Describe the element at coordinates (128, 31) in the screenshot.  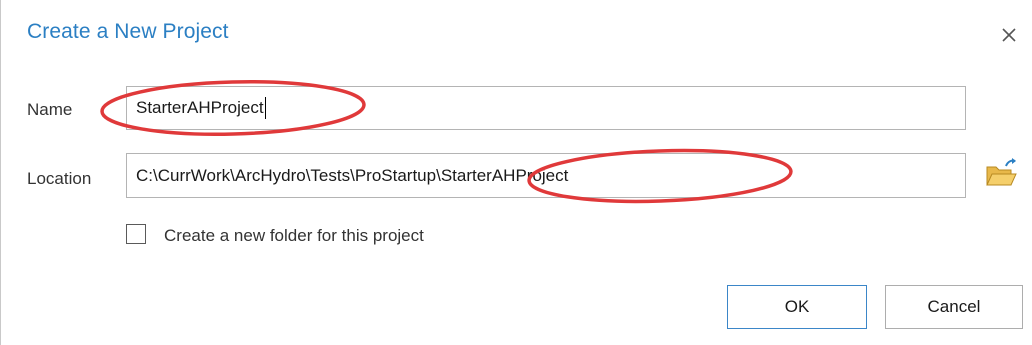
I see `dialog-title: Create a New Project` at that location.